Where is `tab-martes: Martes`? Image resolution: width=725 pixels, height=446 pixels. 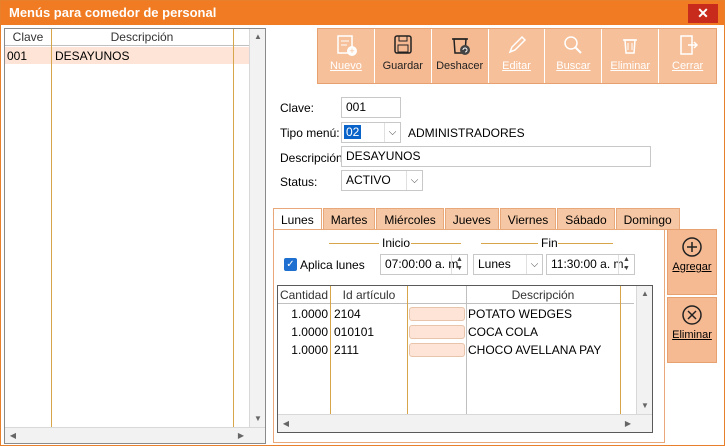 tab-martes: Martes is located at coordinates (349, 219).